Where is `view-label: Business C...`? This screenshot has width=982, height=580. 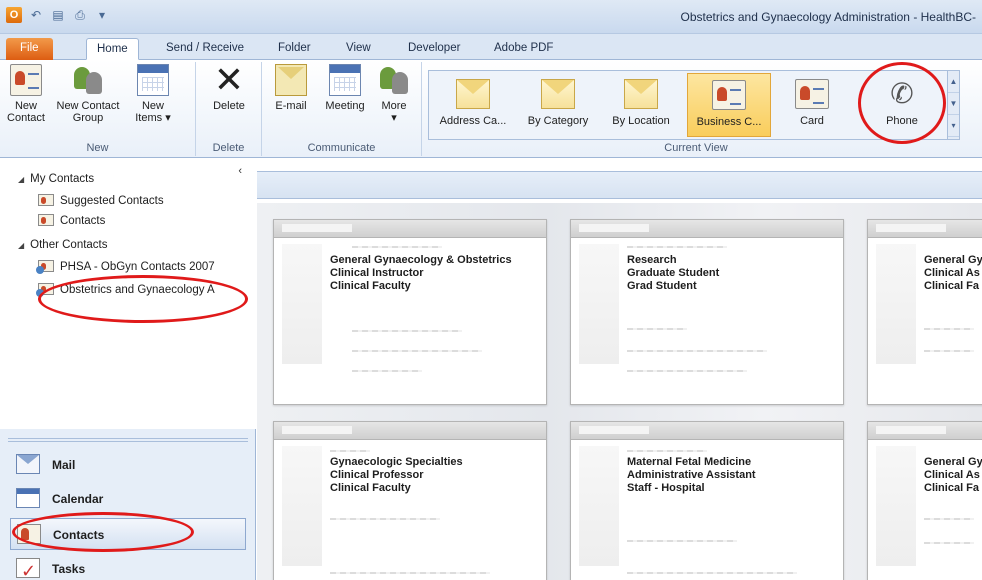
view-label: Business C... is located at coordinates (729, 122).